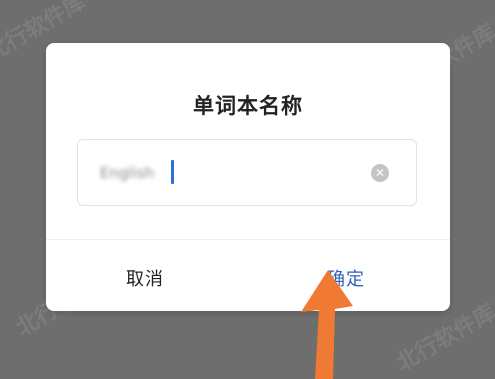 The image size is (495, 379). Describe the element at coordinates (380, 173) in the screenshot. I see `clear-icon: ✕` at that location.